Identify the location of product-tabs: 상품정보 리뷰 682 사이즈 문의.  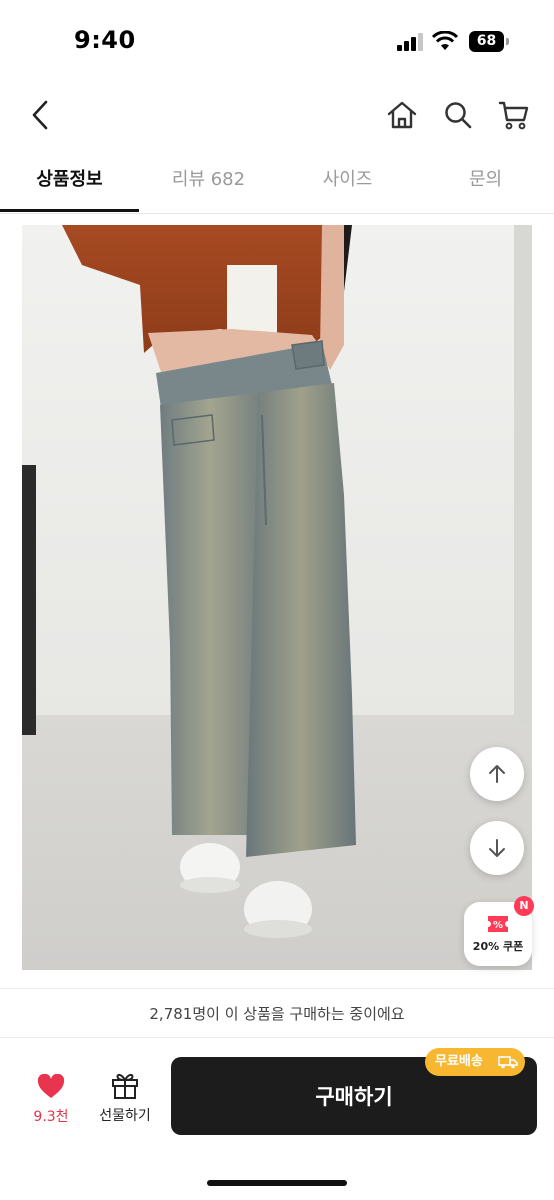
(277, 187).